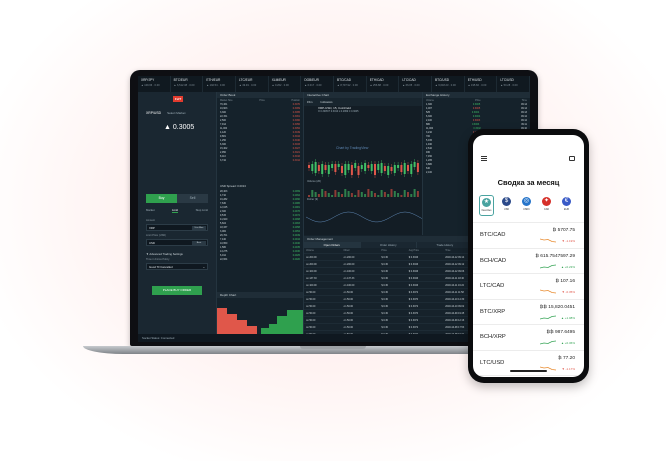 Image resolution: width=666 pixels, height=461 pixels. What do you see at coordinates (445, 245) in the screenshot?
I see `tab-trade-history: Trade History` at bounding box center [445, 245].